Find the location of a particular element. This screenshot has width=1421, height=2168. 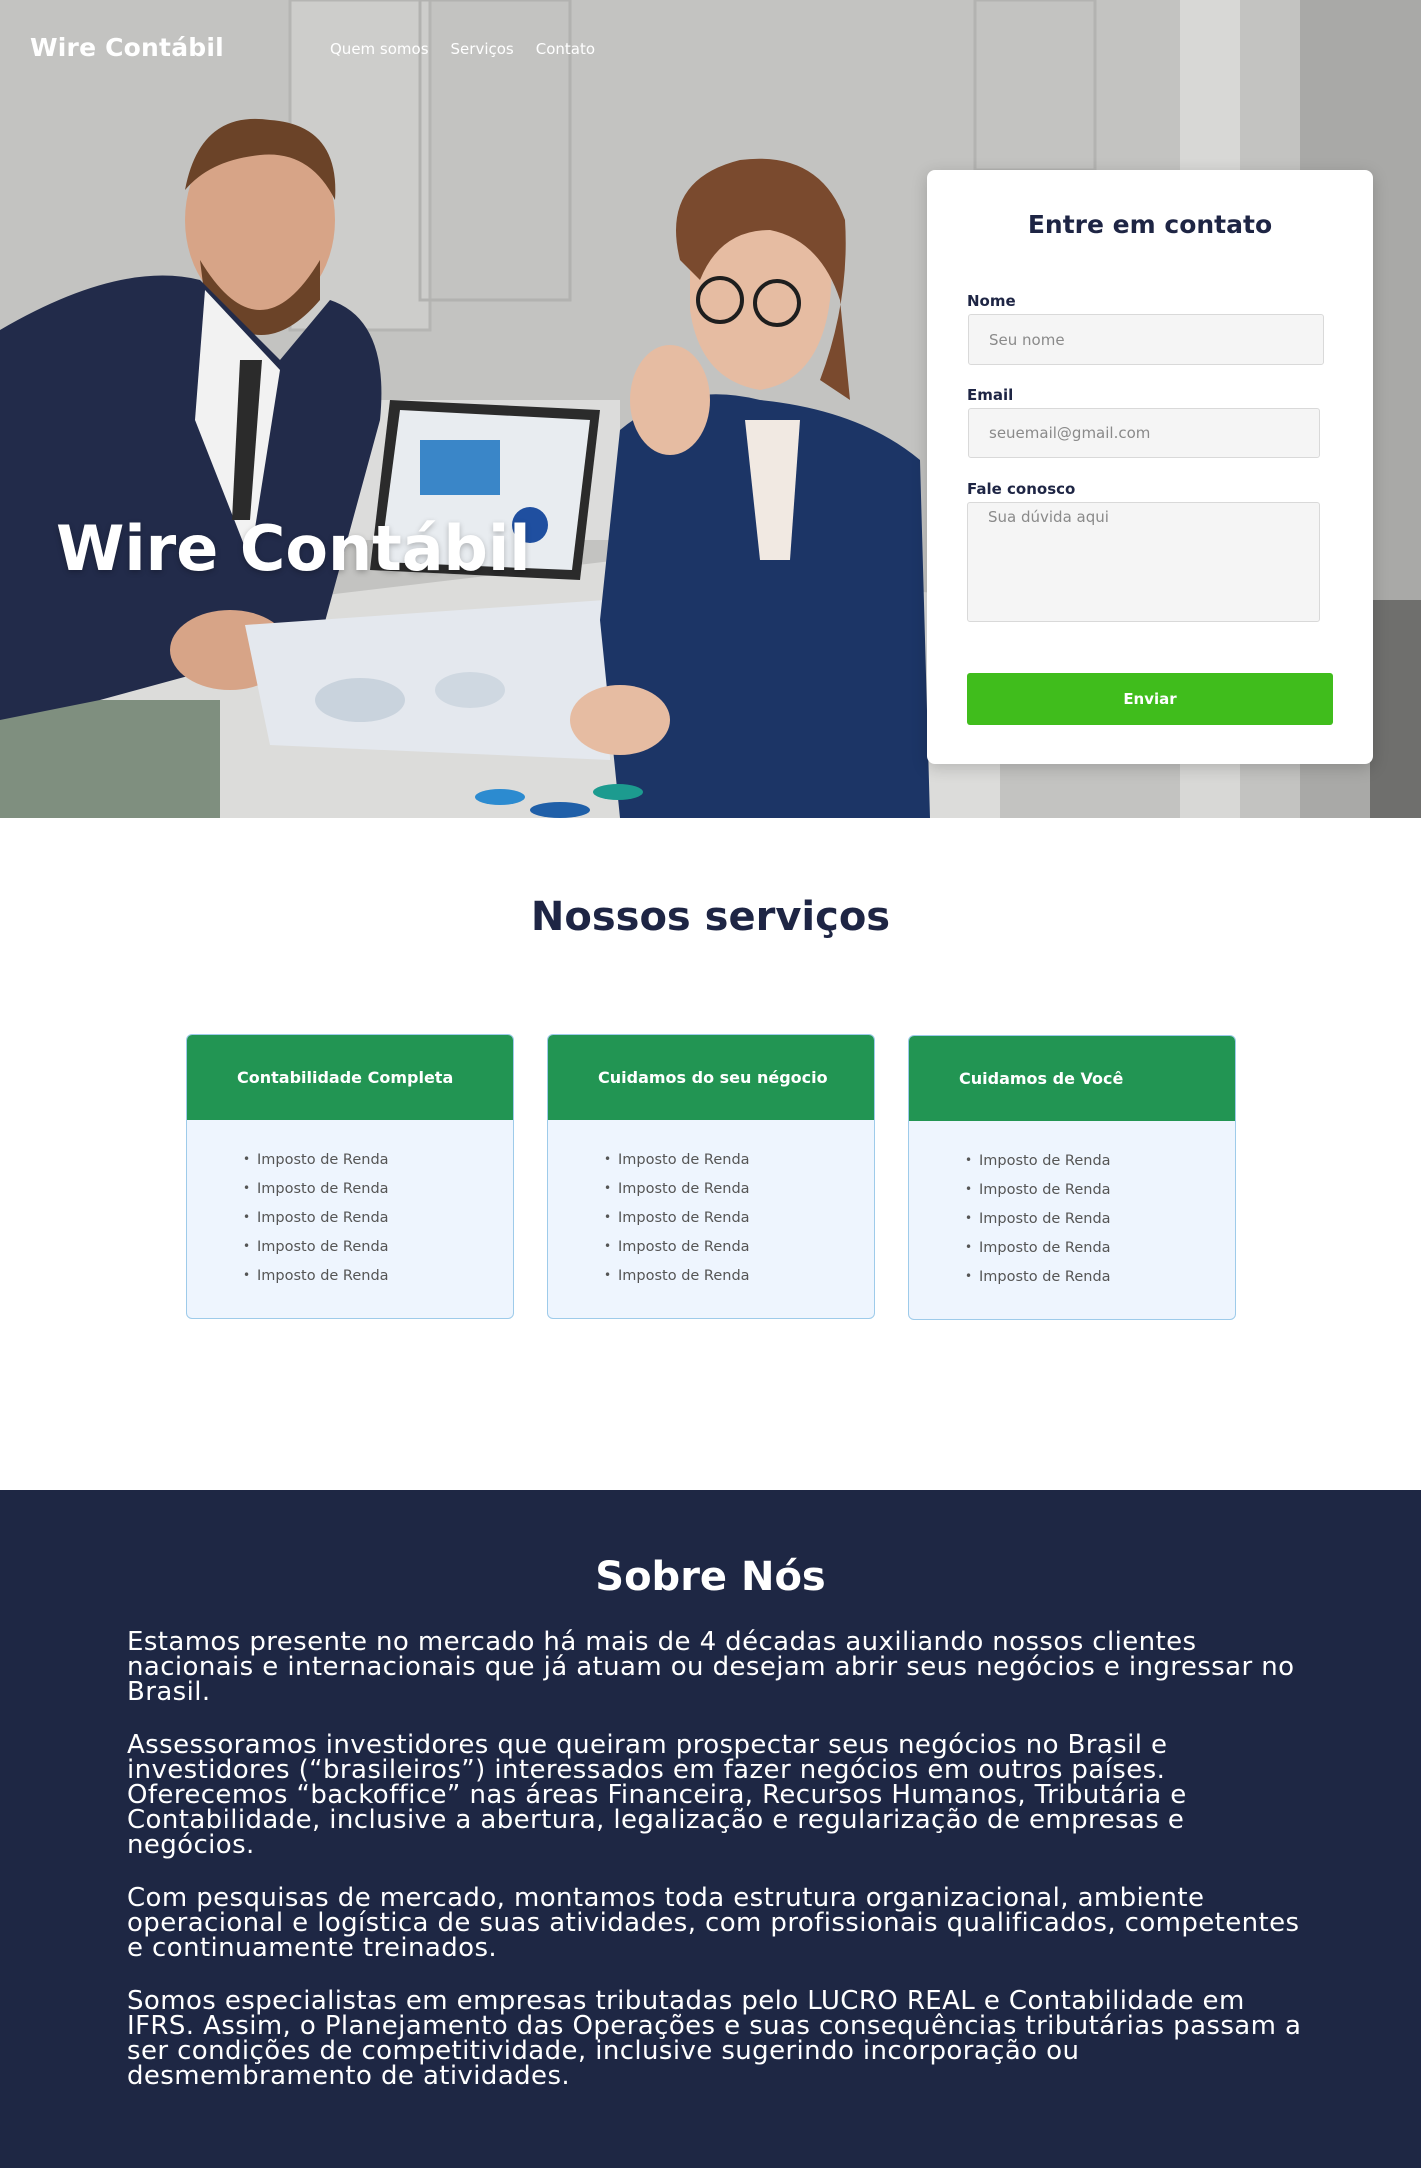

email-label: Email is located at coordinates (990, 395).